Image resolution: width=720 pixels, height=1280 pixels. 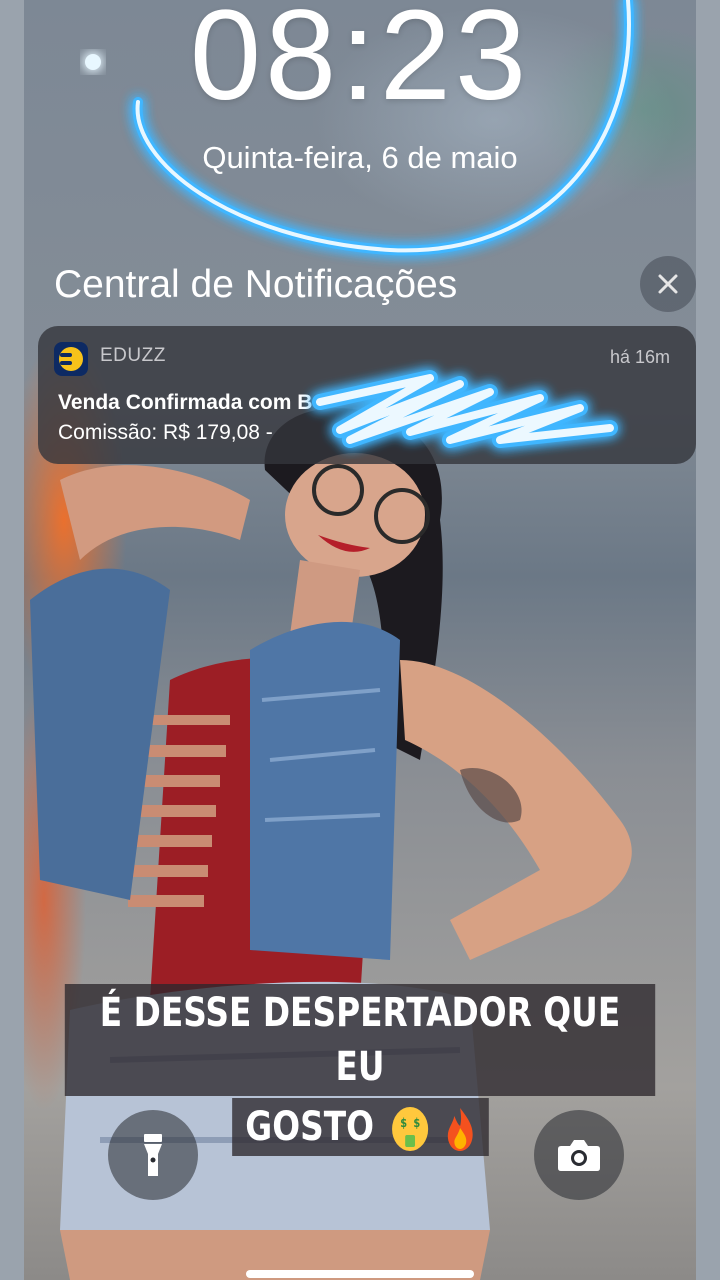 What do you see at coordinates (133, 355) in the screenshot?
I see `notification-app-name: EDUZZ` at bounding box center [133, 355].